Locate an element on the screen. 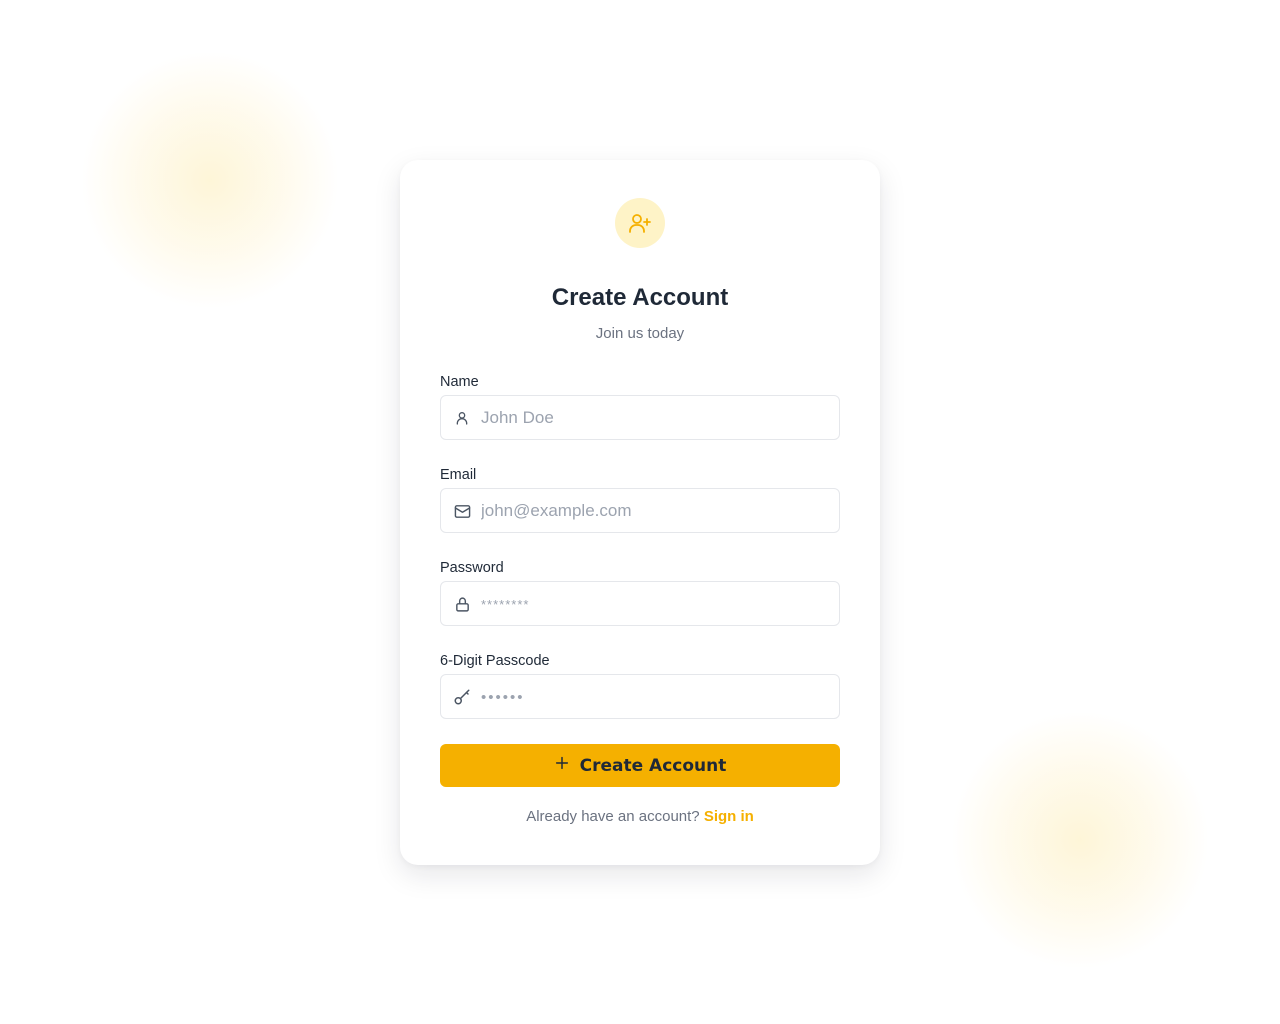 The height and width of the screenshot is (1024, 1280). mail-icon is located at coordinates (462, 511).